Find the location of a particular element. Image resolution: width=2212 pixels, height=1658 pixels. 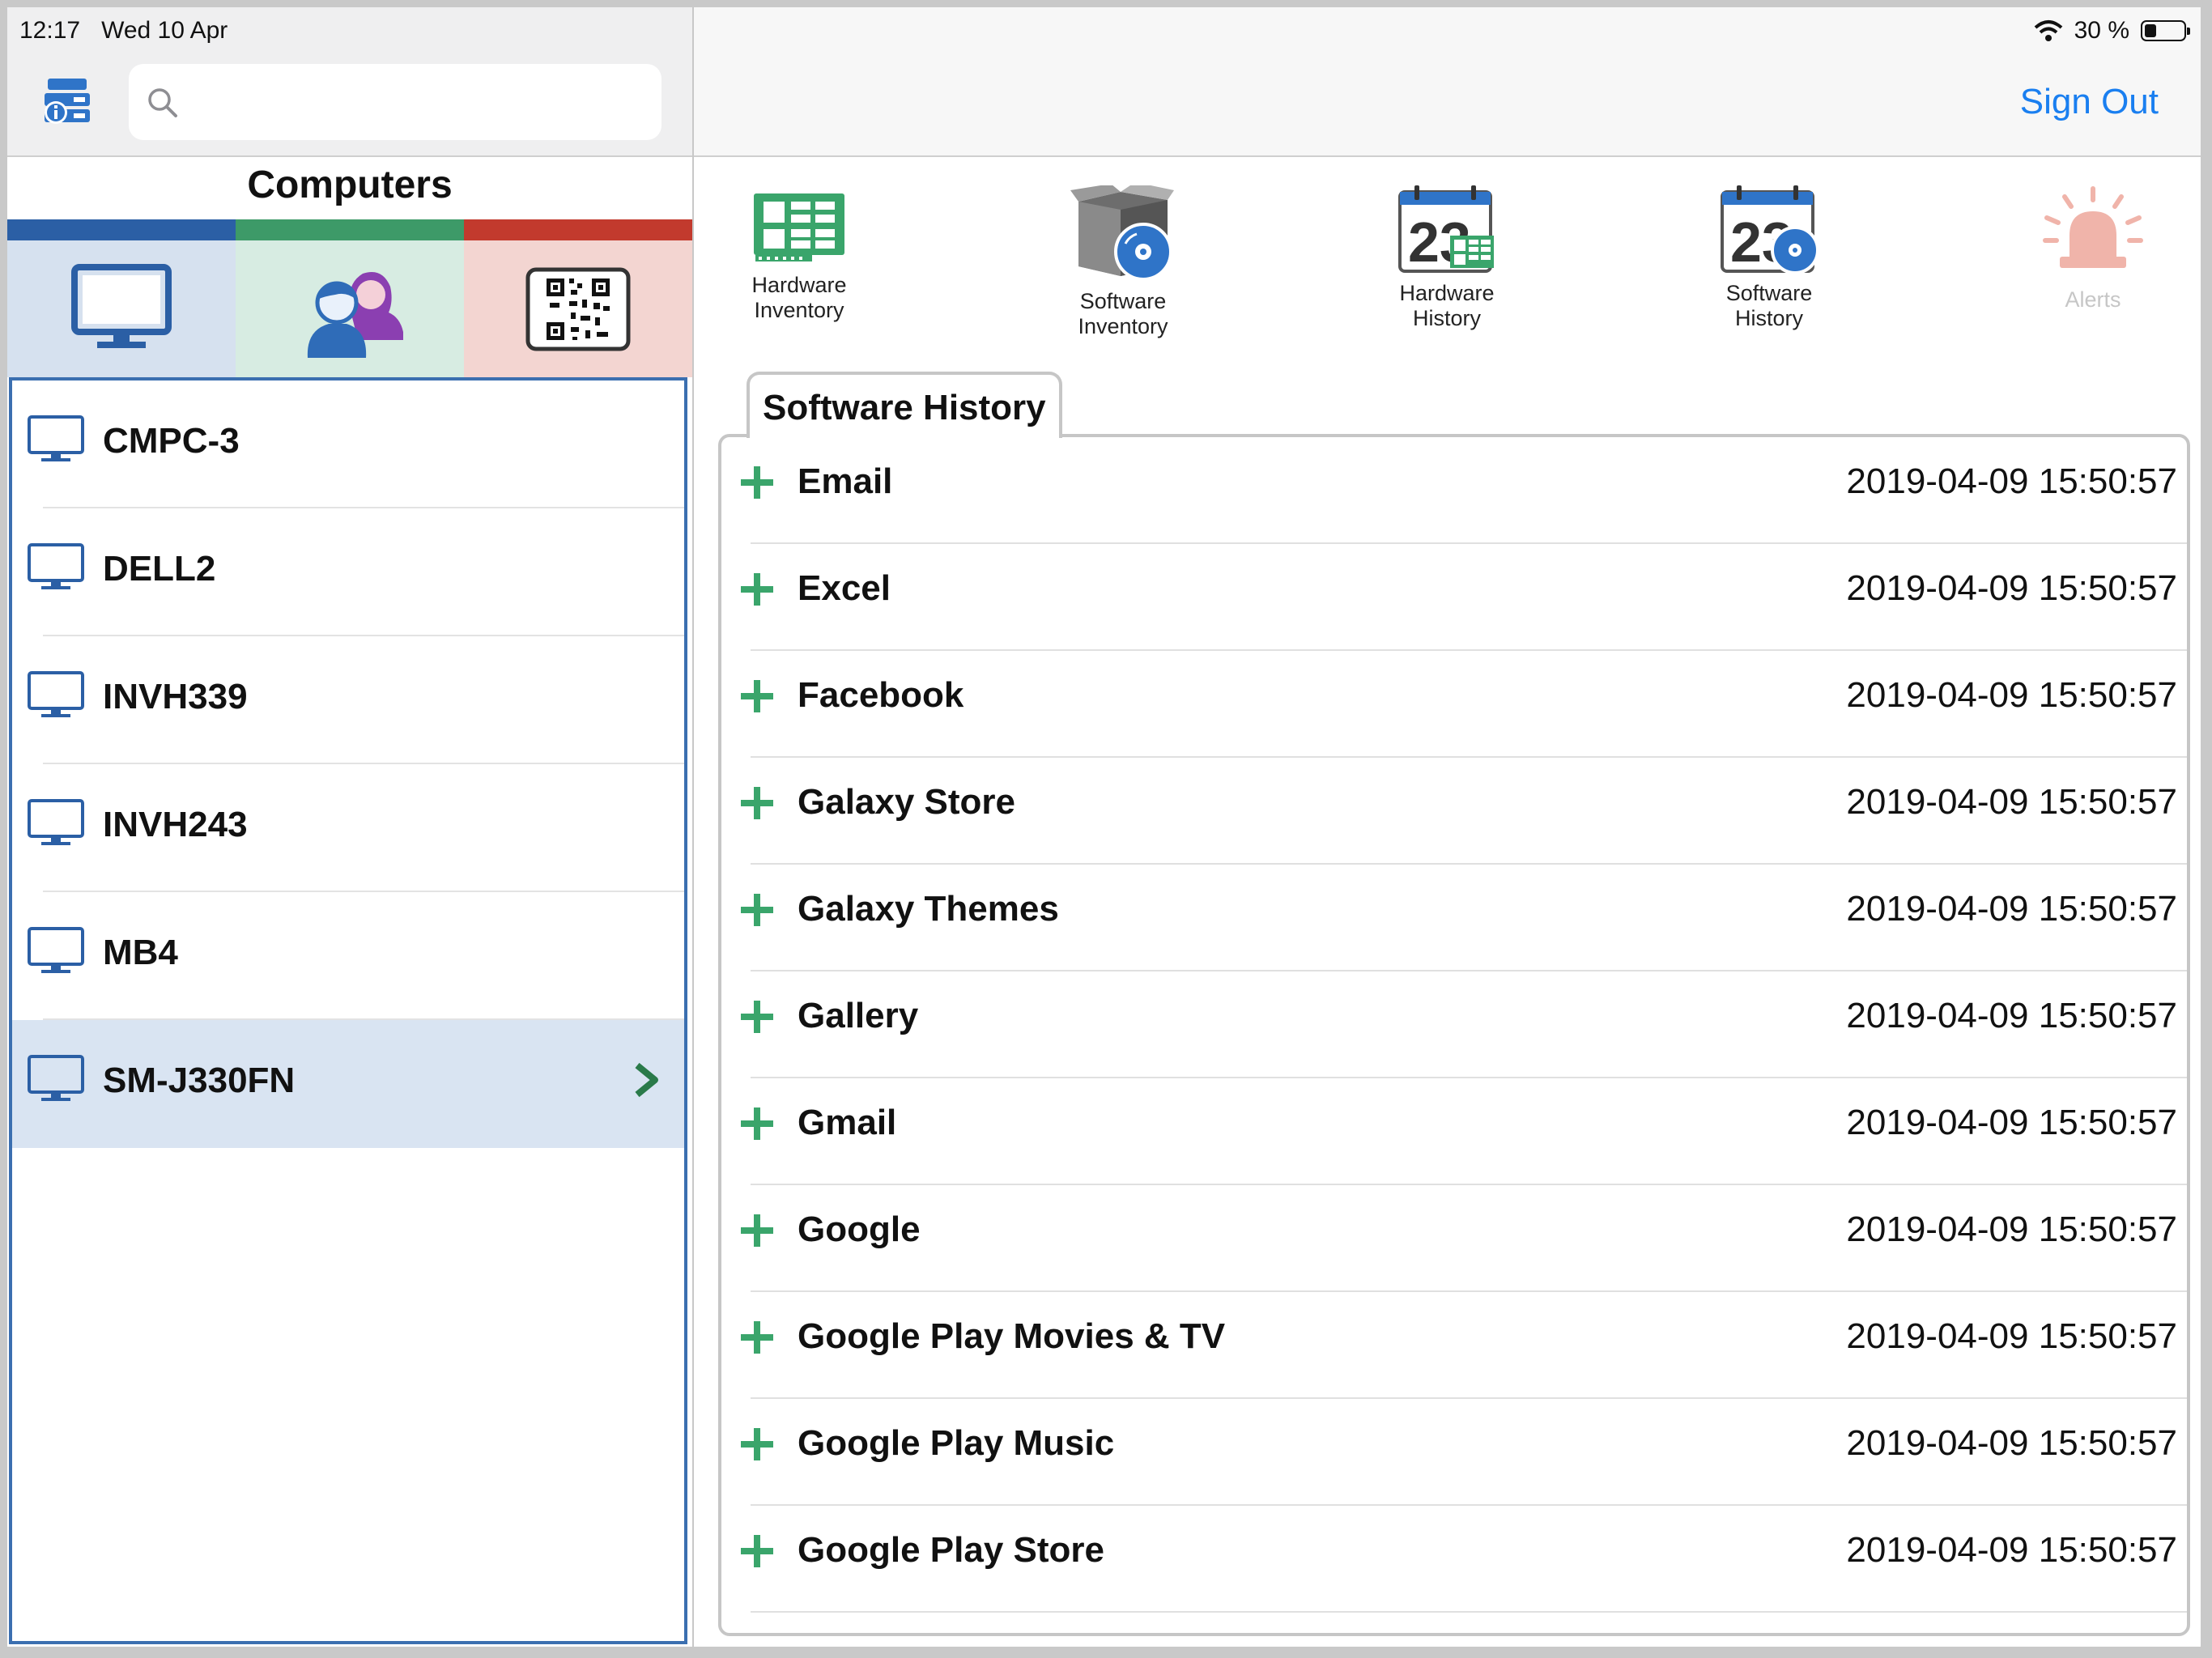

sign-out-button: Sign Out is located at coordinates (2089, 102).